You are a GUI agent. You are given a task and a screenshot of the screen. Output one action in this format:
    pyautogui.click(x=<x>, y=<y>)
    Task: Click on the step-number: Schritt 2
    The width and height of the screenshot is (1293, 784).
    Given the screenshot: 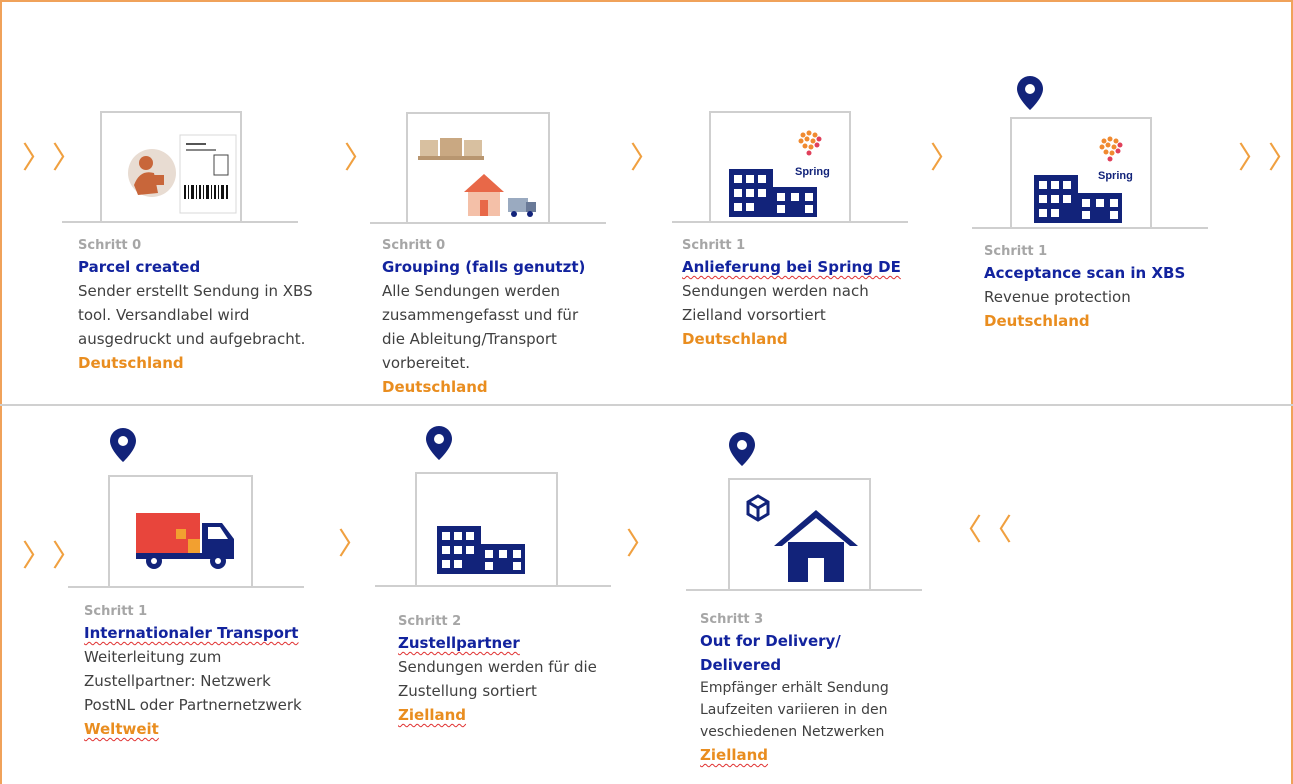 What is the action you would take?
    pyautogui.click(x=430, y=621)
    